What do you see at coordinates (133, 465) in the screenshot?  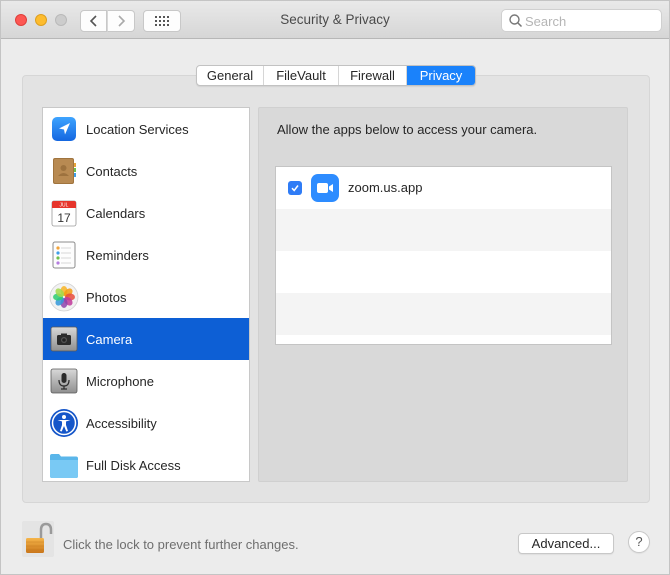 I see `sidebar-item-label: Full Disk Access` at bounding box center [133, 465].